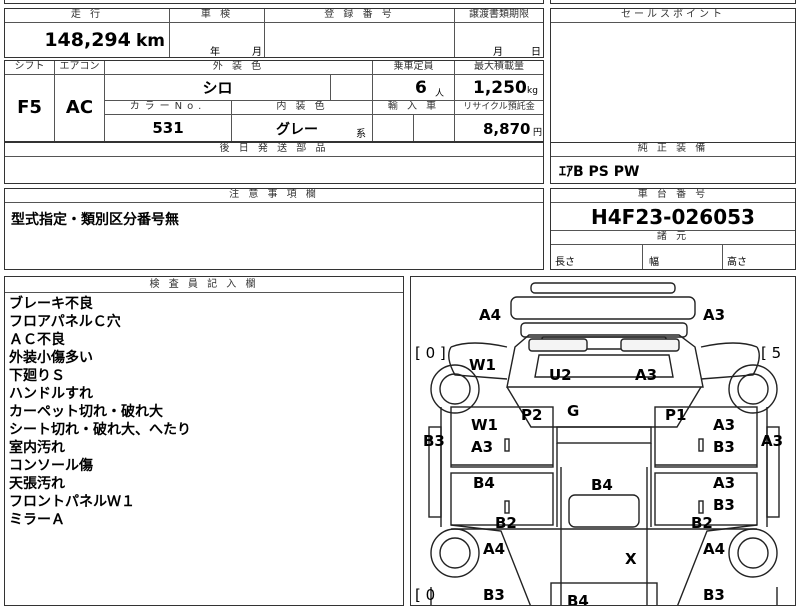 The width and height of the screenshot is (800, 606). I want to click on later-parts-box: 後 日 発 送 部 品, so click(274, 163).